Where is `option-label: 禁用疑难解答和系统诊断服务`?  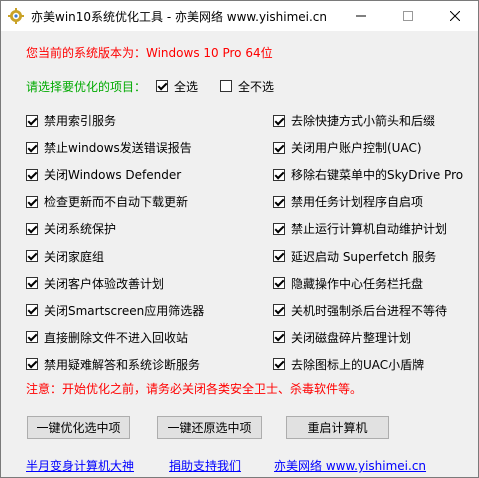 option-label: 禁用疑难解答和系统诊断服务 is located at coordinates (122, 364).